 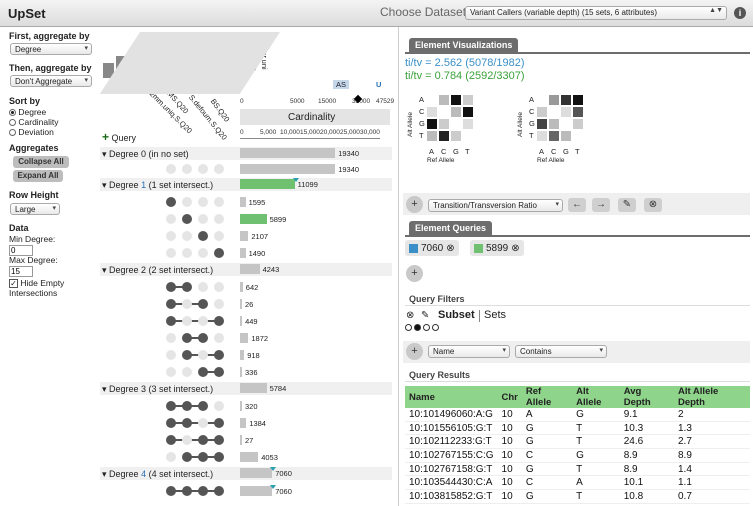 What do you see at coordinates (646, 397) in the screenshot?
I see `results-column-header: Avg Depth` at bounding box center [646, 397].